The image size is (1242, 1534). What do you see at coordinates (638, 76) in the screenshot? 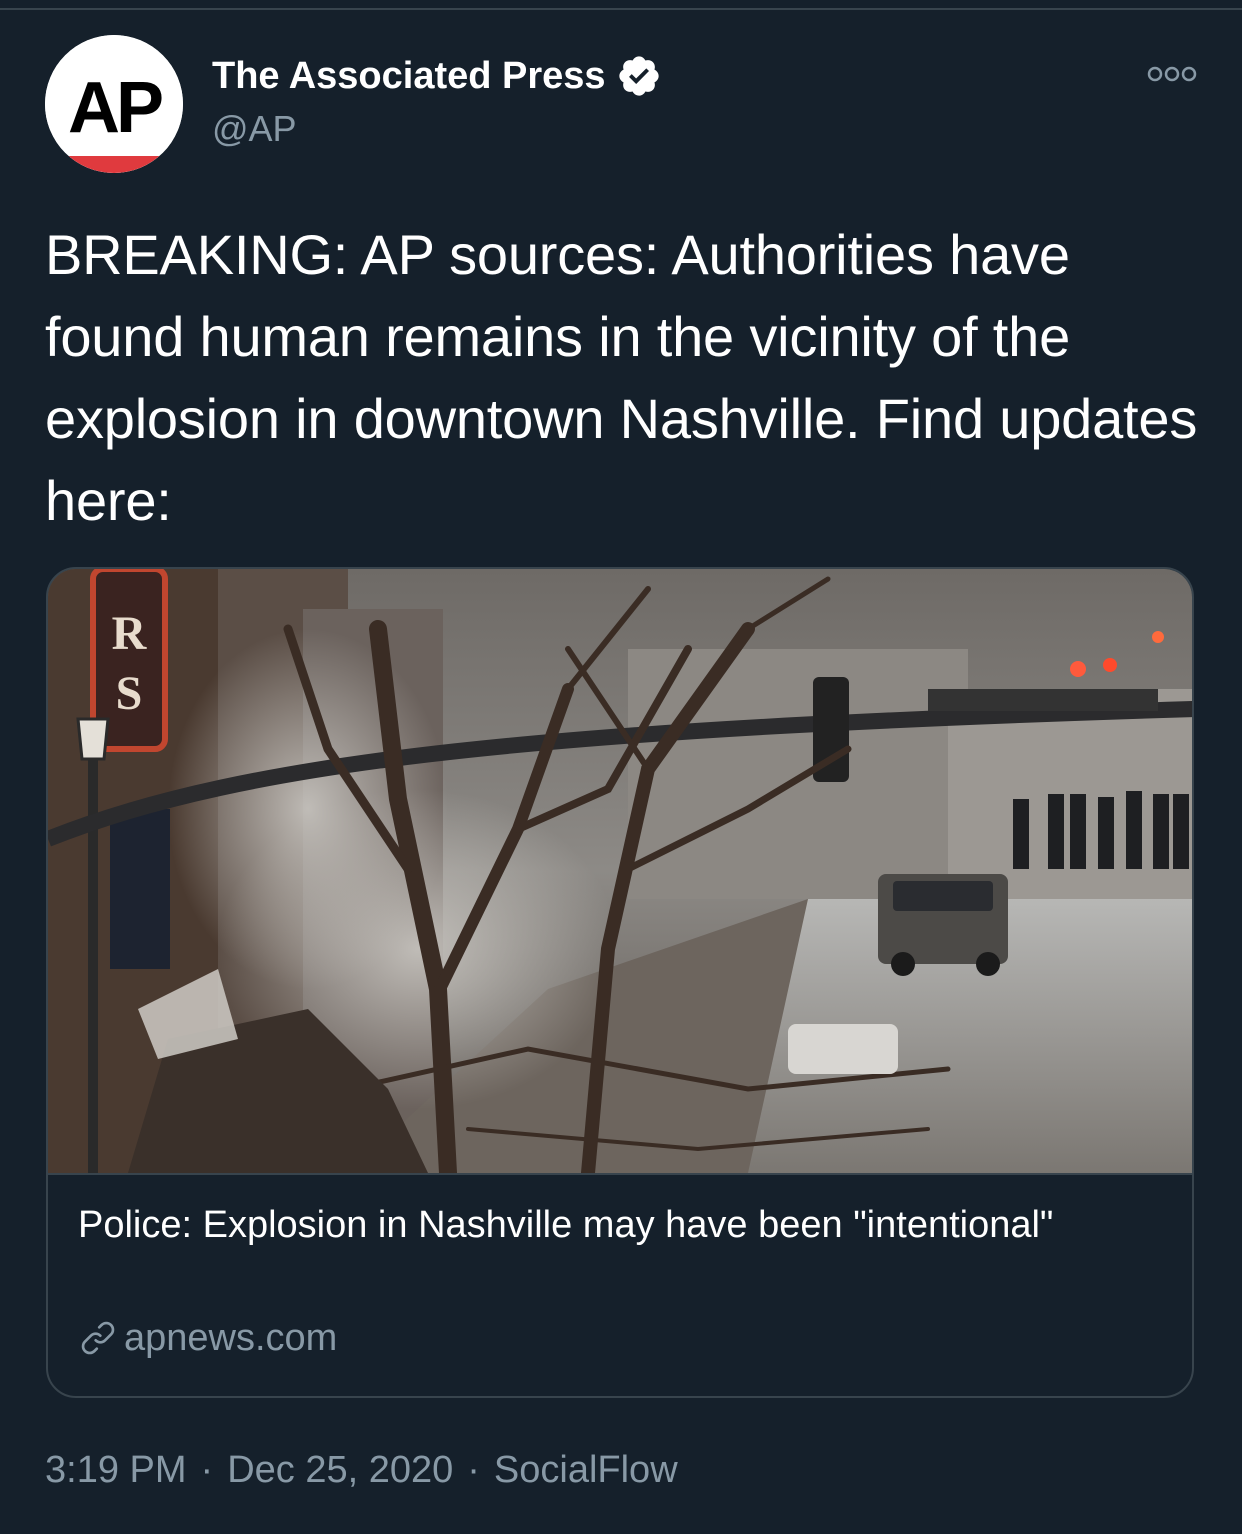
I see `verified-badge-icon` at bounding box center [638, 76].